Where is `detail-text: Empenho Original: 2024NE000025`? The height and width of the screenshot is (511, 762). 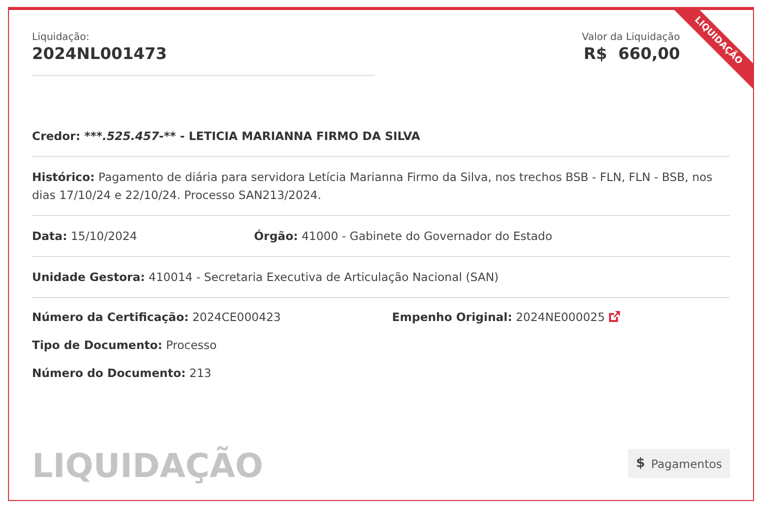
detail-text: Empenho Original: 2024NE000025 is located at coordinates (498, 317).